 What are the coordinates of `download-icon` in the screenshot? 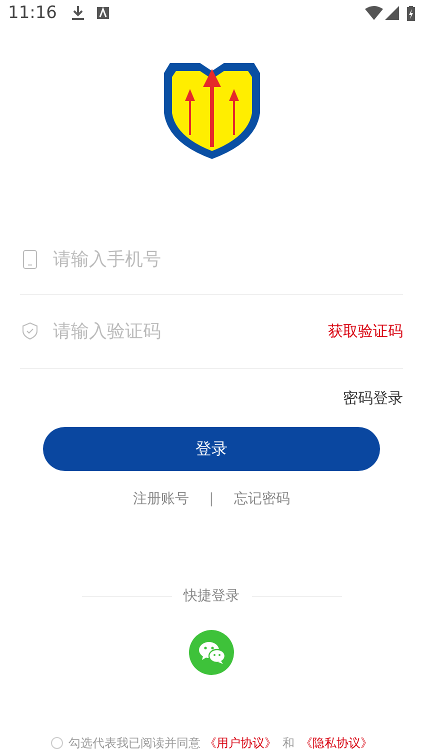 It's located at (78, 13).